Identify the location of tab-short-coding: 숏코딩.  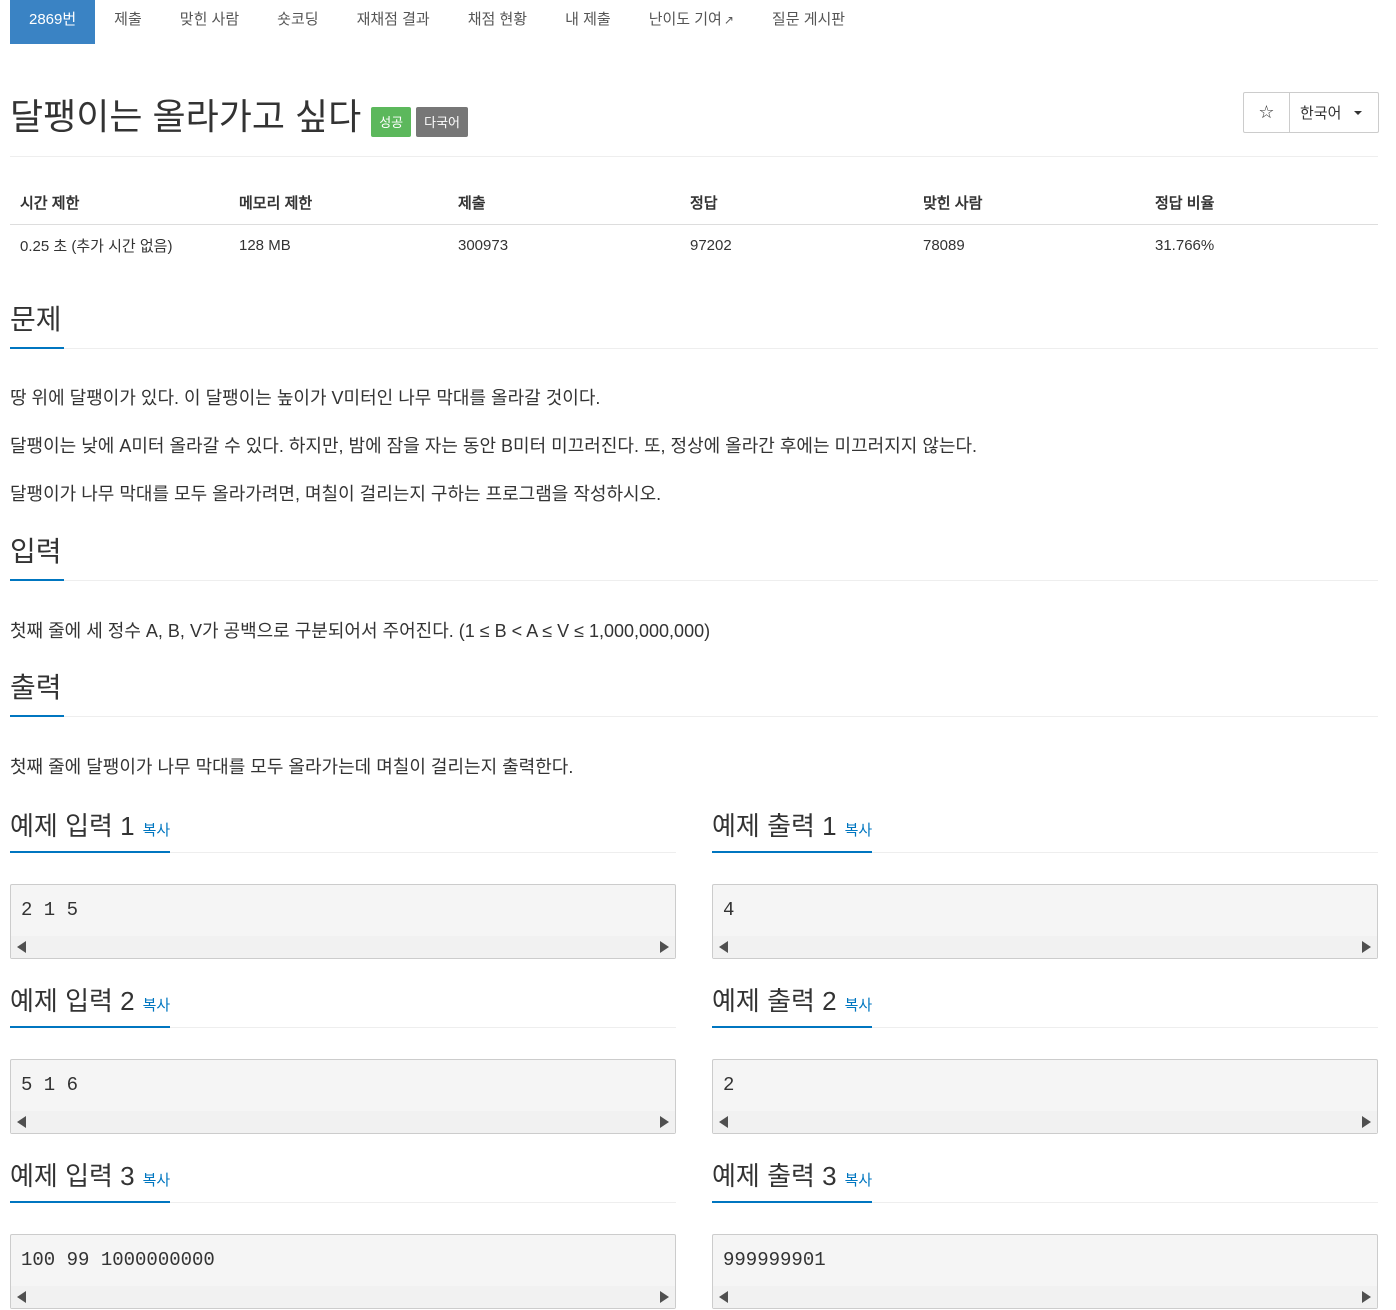
(297, 22).